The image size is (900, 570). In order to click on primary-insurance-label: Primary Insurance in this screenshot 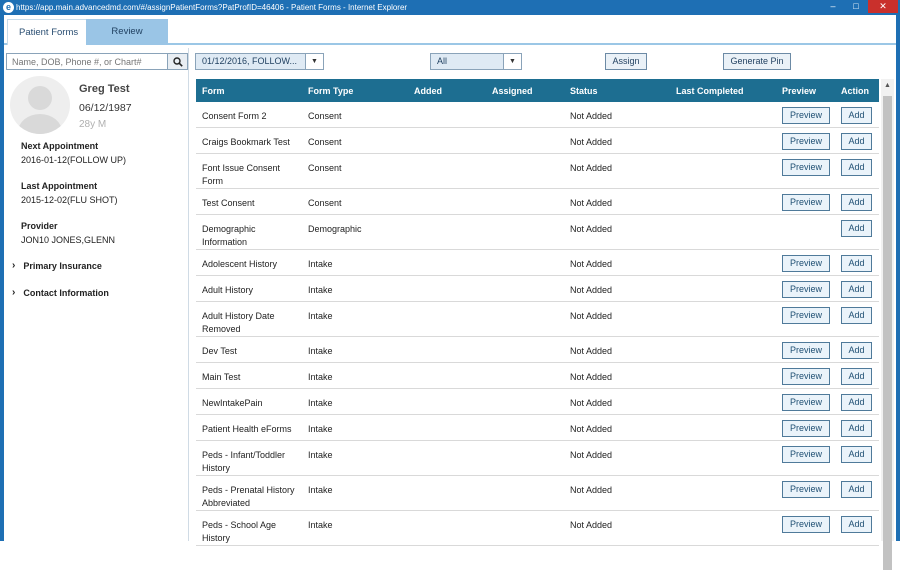, I will do `click(62, 265)`.